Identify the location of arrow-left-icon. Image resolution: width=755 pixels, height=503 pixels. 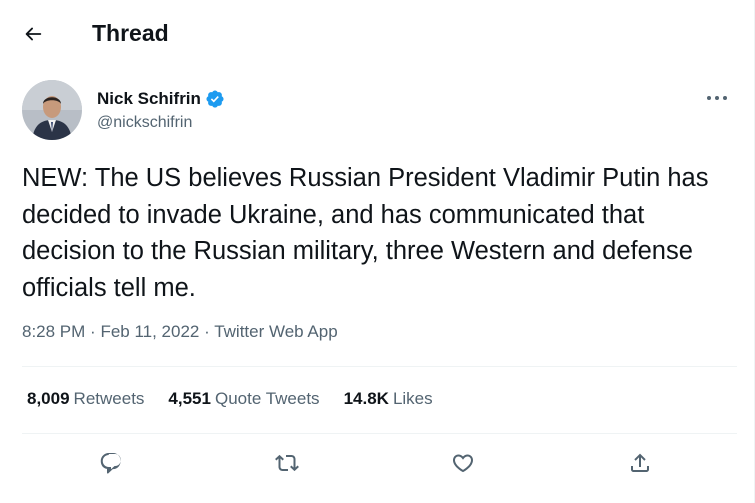
(33, 34).